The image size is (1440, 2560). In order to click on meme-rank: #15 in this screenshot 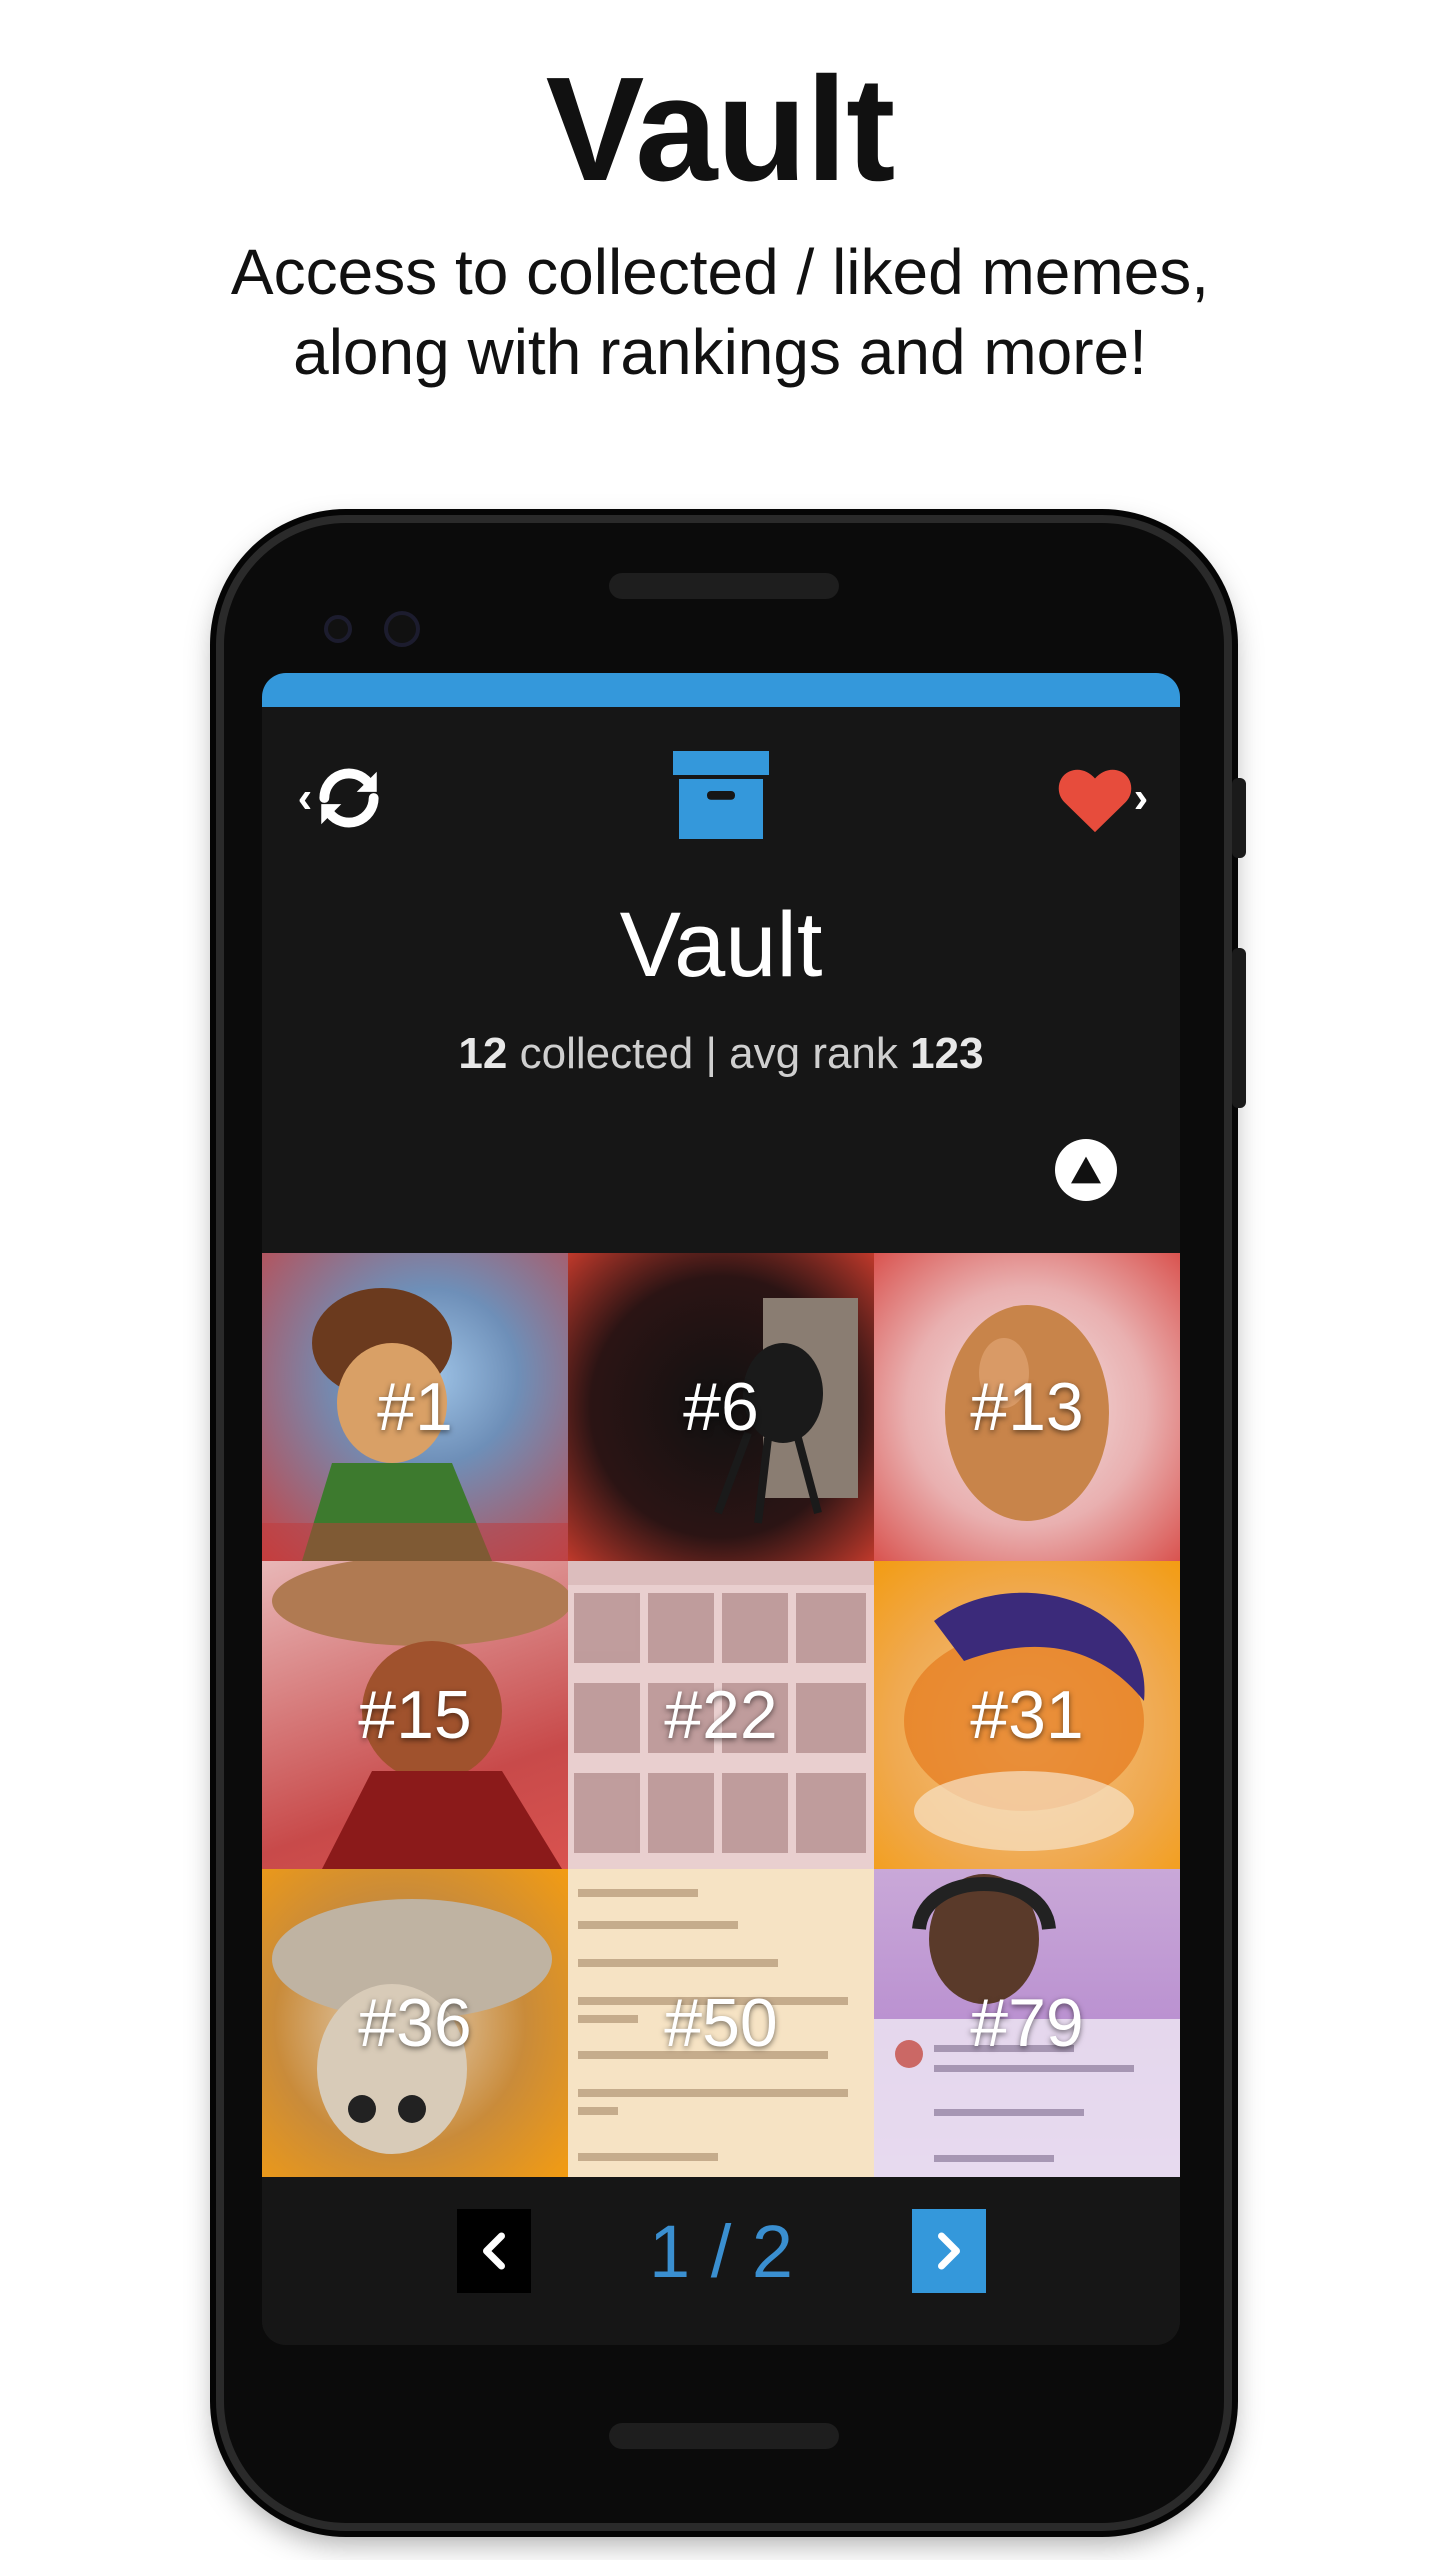, I will do `click(415, 1715)`.